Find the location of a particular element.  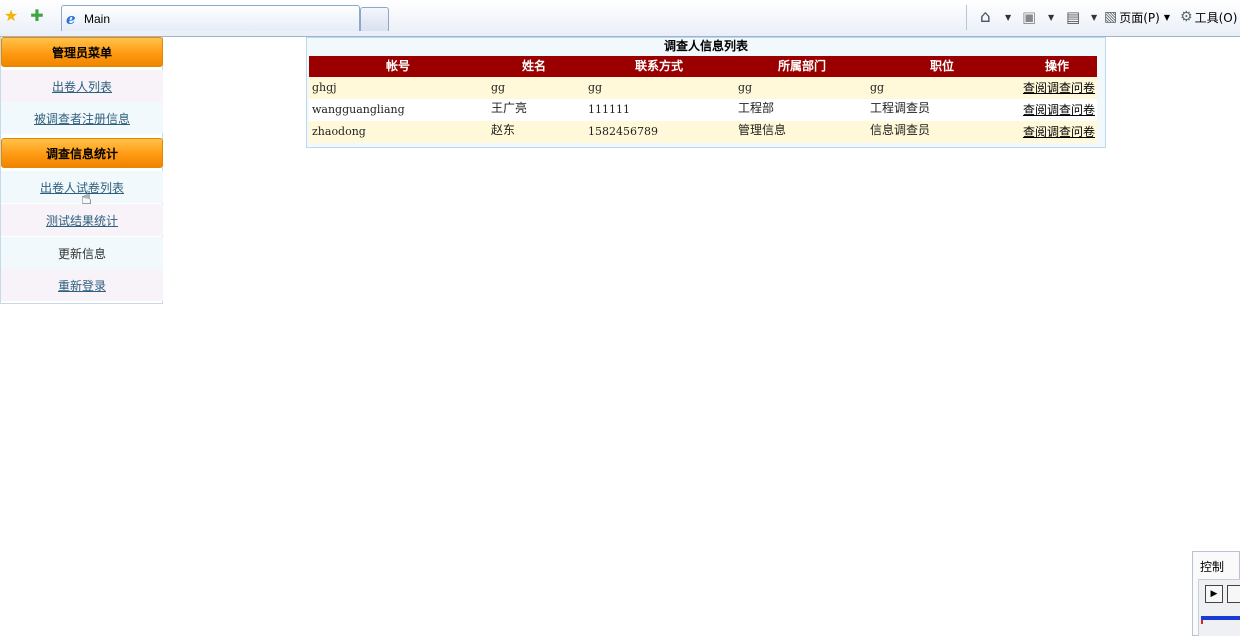

column-header: 操作 is located at coordinates (1056, 66).